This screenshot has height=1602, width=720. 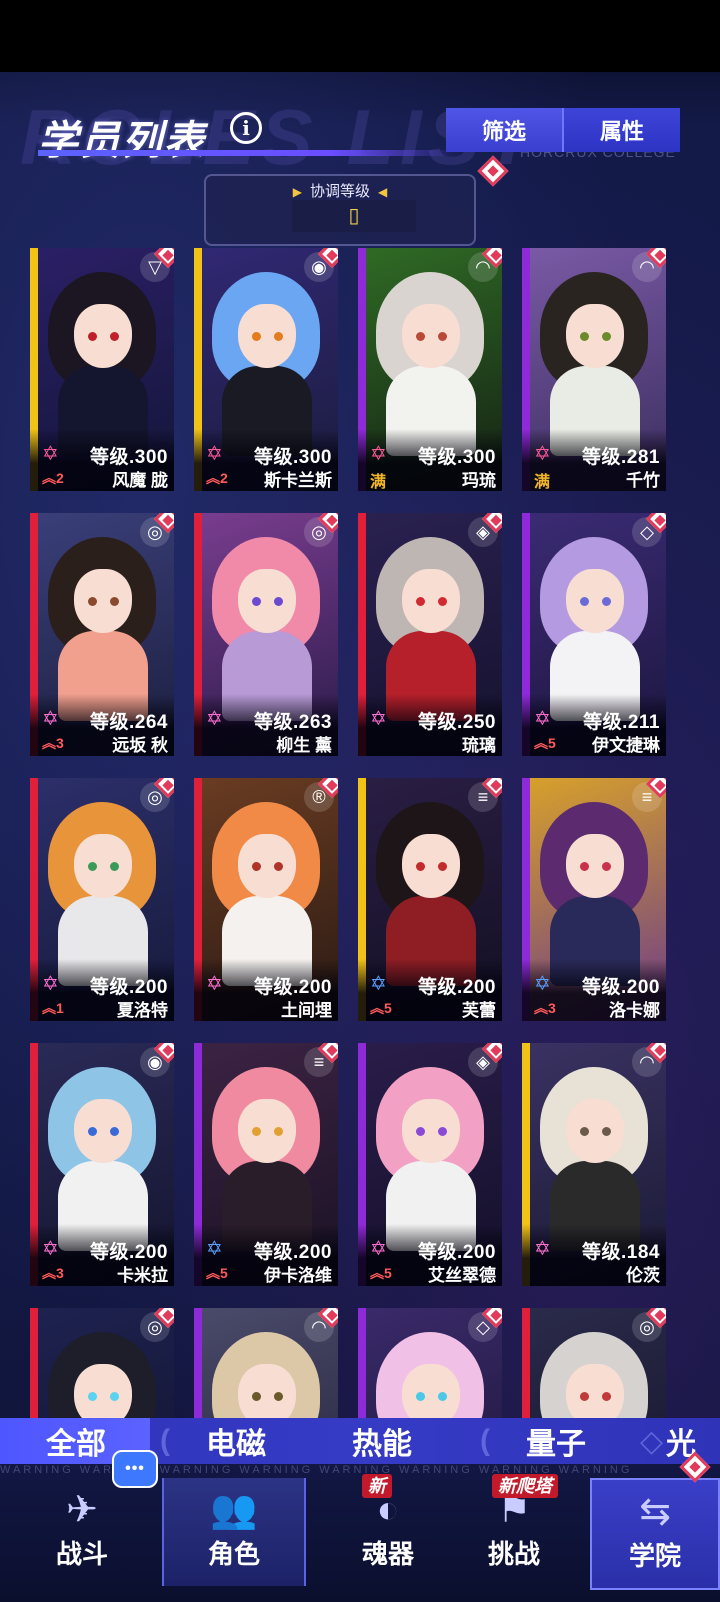 I want to click on character-card: ® ✡ 等级.200 土间埋, so click(x=266, y=899).